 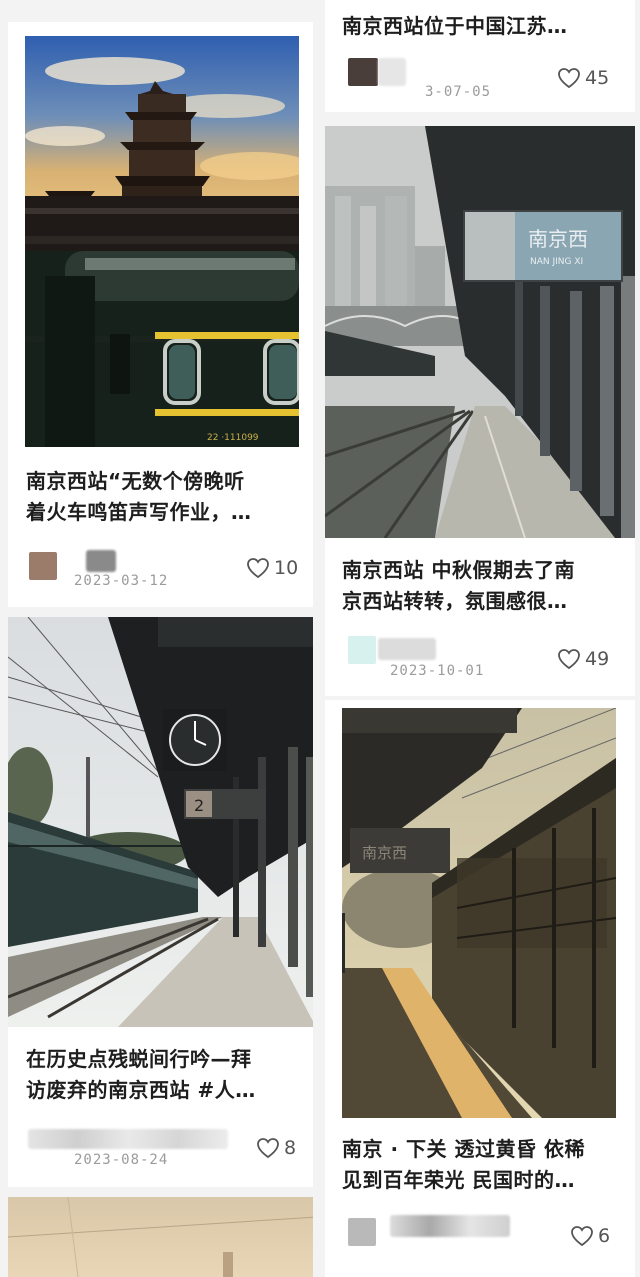 I want to click on note-title-line: 南京西站 中秋假期去了南, so click(x=458, y=570).